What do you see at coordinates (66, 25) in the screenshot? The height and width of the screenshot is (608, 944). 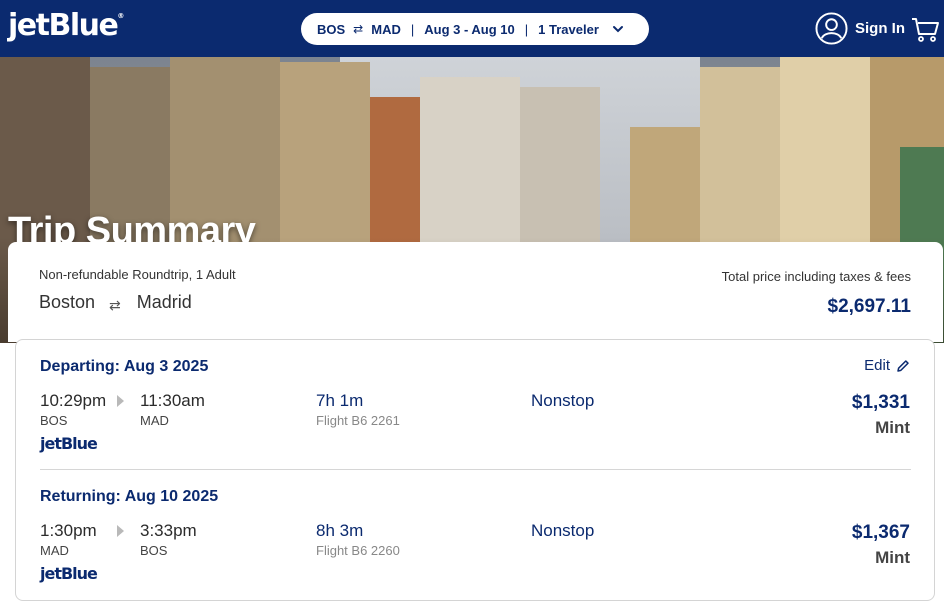 I see `jetblue-logo: jetBlue®` at bounding box center [66, 25].